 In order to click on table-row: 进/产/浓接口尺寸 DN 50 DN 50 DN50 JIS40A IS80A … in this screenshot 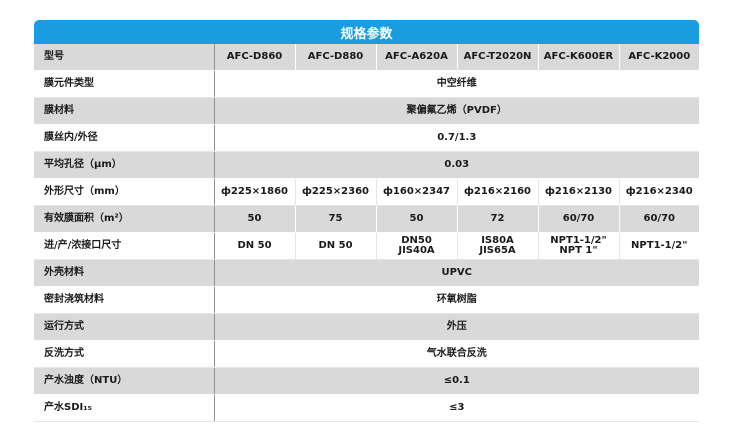, I will do `click(366, 246)`.